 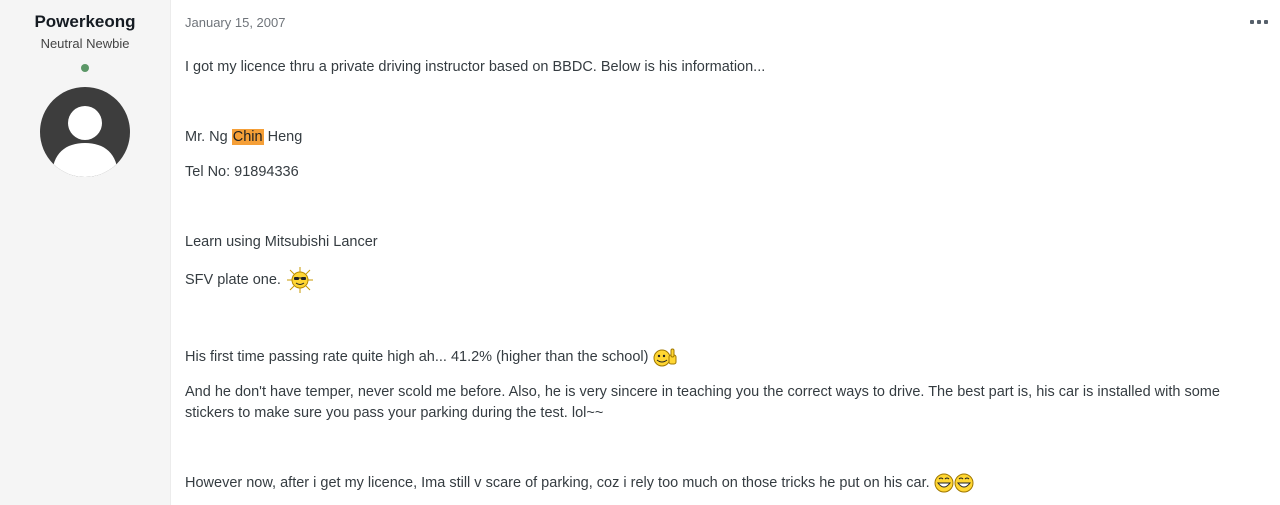 I want to click on ellipsis-icon, so click(x=1252, y=22).